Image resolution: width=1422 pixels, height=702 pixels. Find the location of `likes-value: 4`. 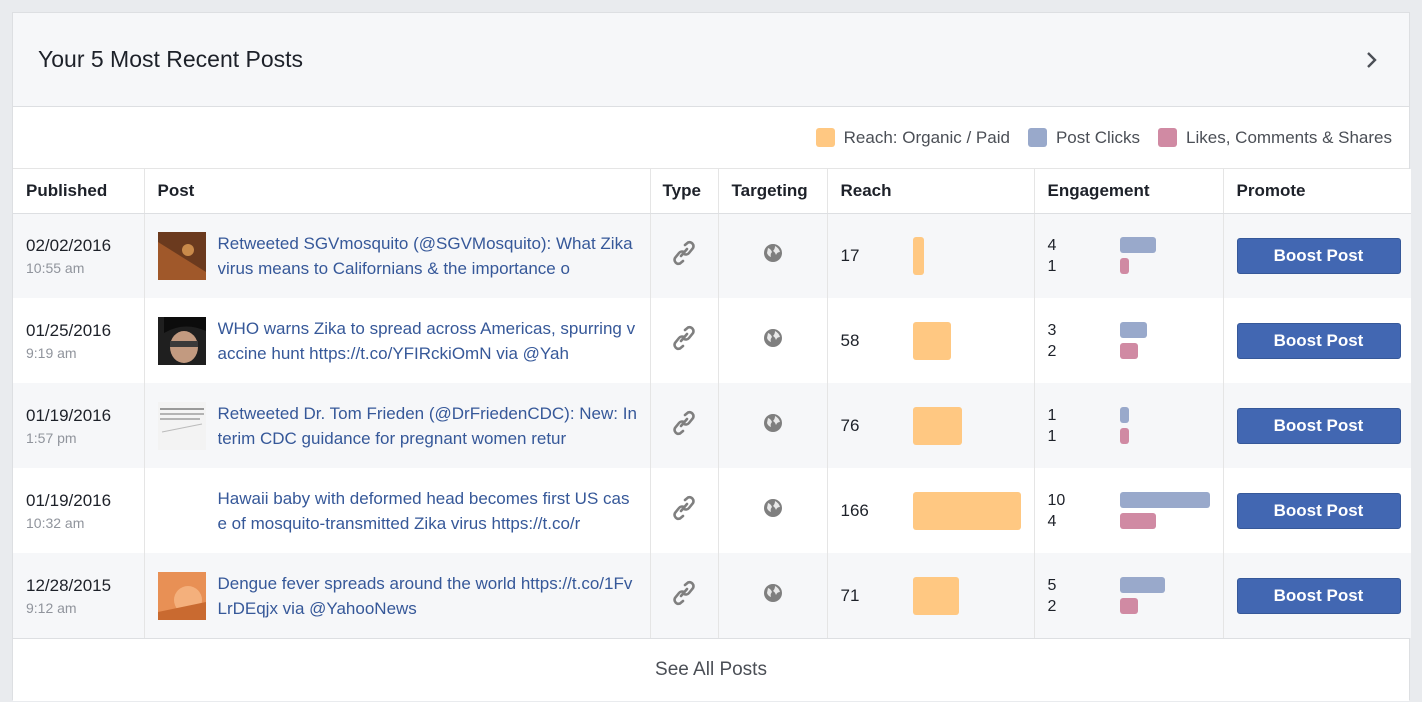

likes-value: 4 is located at coordinates (1052, 521).